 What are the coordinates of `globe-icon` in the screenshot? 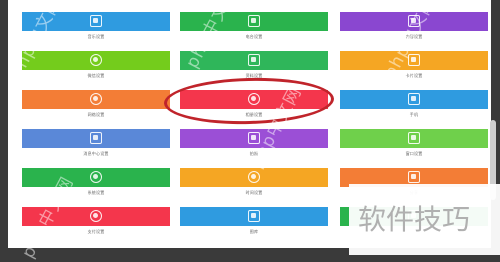 It's located at (96, 99).